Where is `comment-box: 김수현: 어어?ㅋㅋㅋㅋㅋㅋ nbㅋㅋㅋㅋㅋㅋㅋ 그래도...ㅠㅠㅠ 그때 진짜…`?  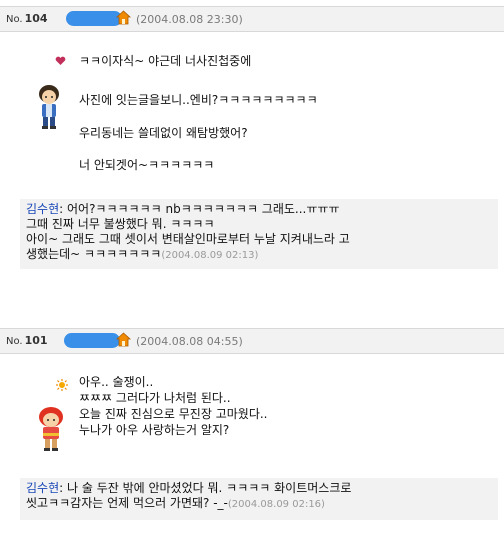
comment-box: 김수현: 어어?ㅋㅋㅋㅋㅋㅋ nbㅋㅋㅋㅋㅋㅋㅋ 그래도...ㅠㅠㅠ 그때 진짜… is located at coordinates (259, 234).